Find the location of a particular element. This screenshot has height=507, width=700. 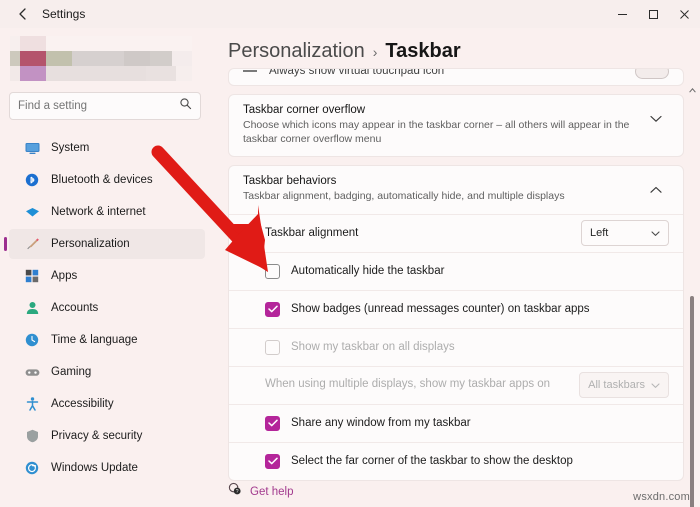

sidebar-item-time-language: Time & language is located at coordinates (107, 340).